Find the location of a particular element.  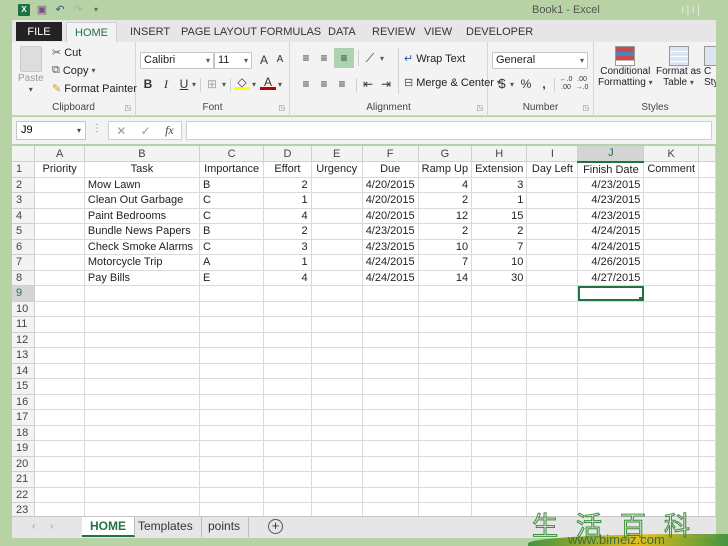

cell-j15 is located at coordinates (611, 386).